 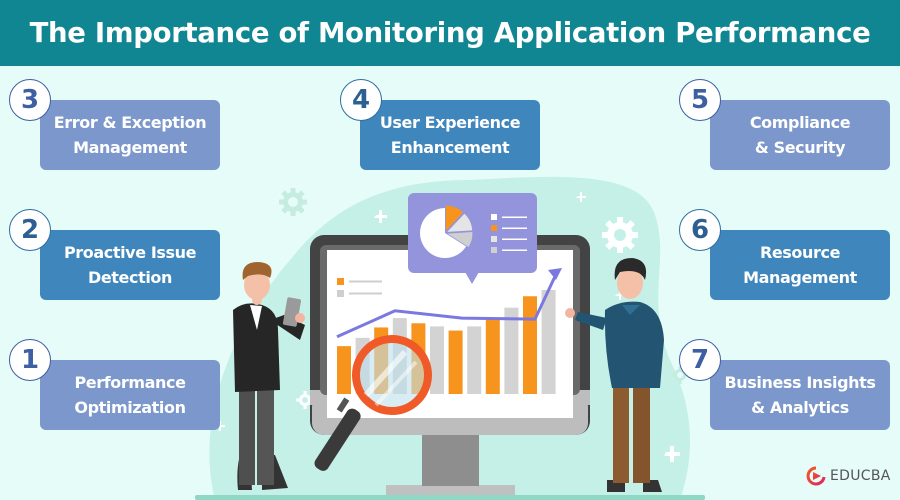 What do you see at coordinates (700, 100) in the screenshot?
I see `number-badge: 5` at bounding box center [700, 100].